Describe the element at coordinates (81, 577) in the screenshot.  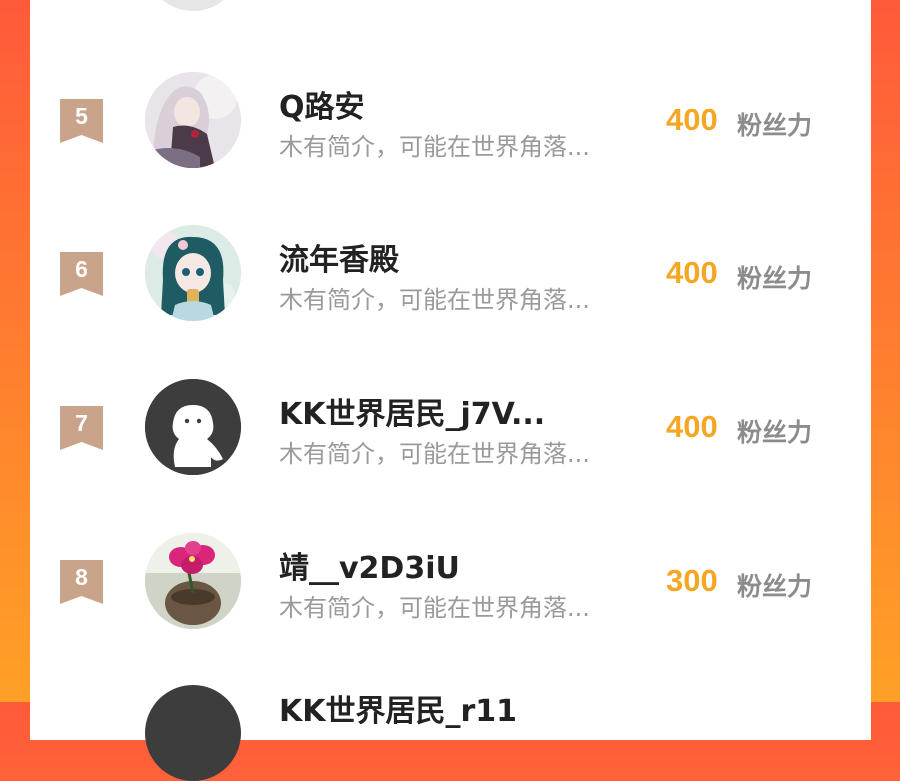
I see `rank-number: 8` at that location.